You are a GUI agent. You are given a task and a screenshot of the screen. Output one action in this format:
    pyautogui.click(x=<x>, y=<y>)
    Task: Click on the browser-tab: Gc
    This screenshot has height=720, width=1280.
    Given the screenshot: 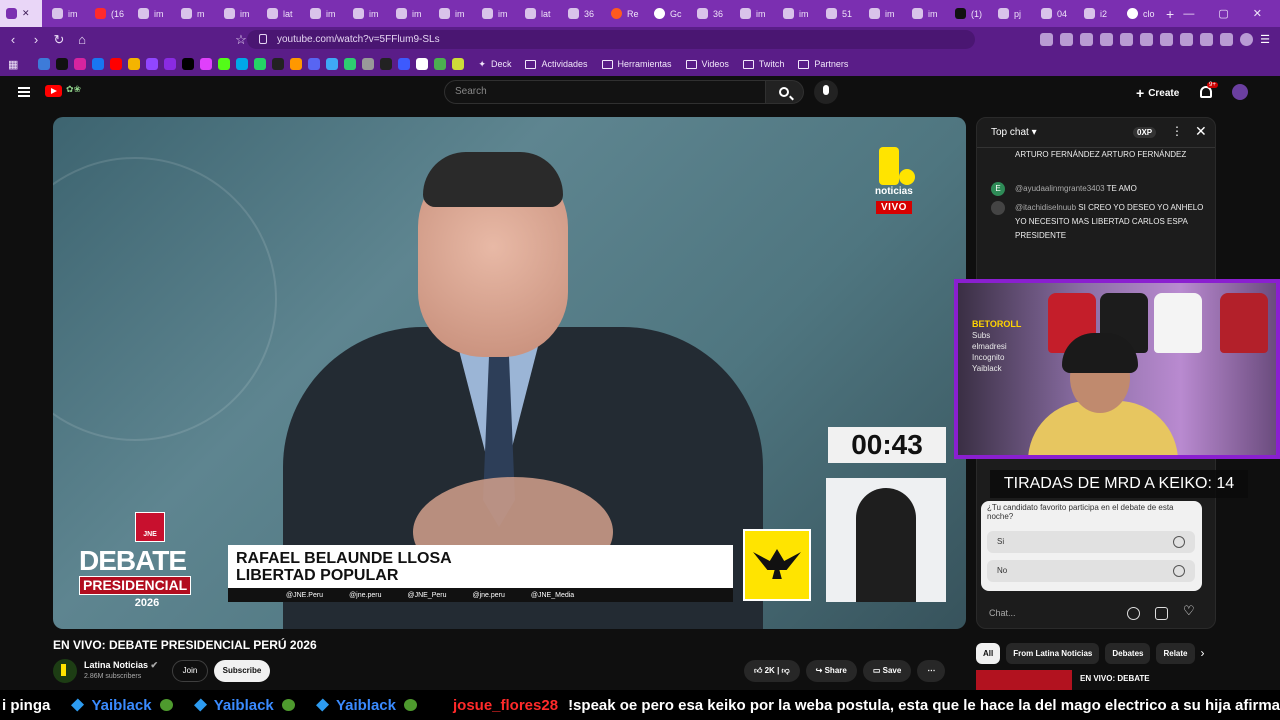 What is the action you would take?
    pyautogui.click(x=665, y=13)
    